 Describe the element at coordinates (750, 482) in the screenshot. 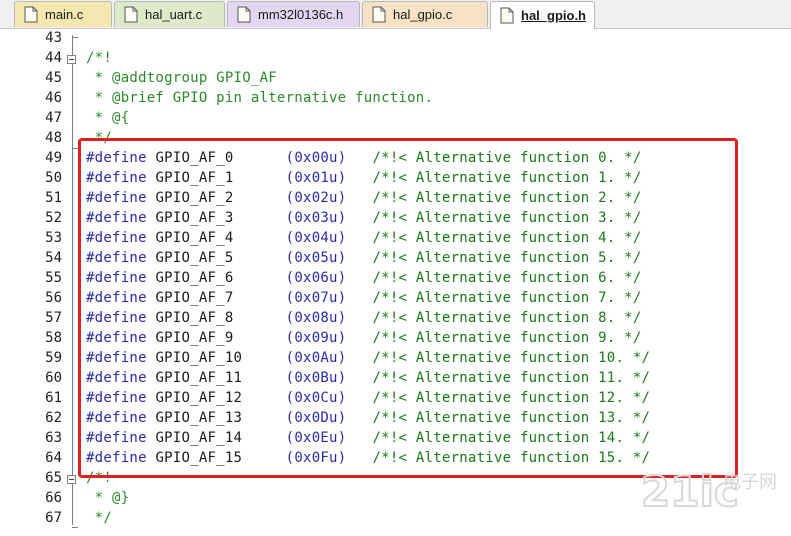

I see `svg-text: 电子网` at that location.